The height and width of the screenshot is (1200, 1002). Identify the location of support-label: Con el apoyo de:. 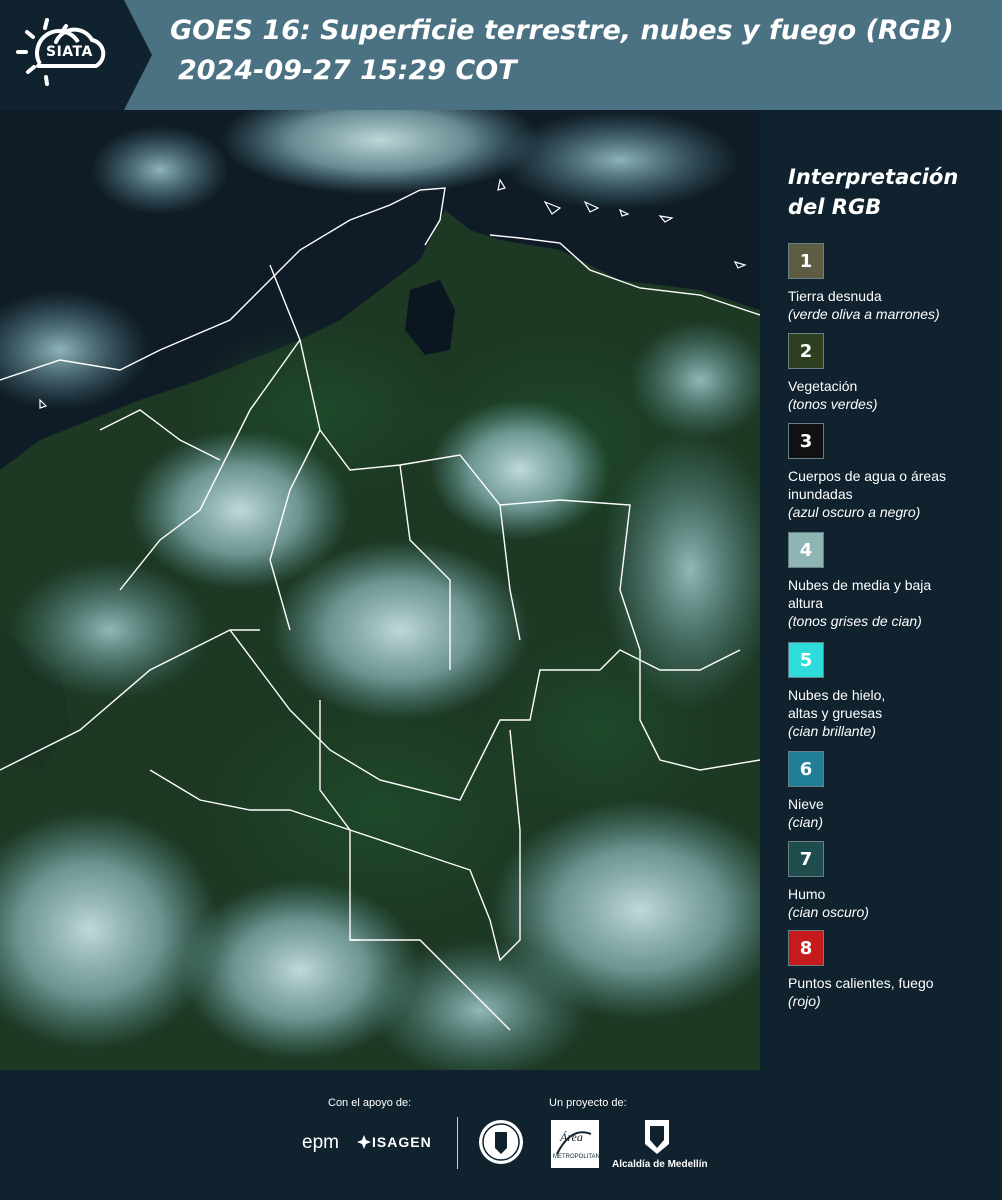
(370, 1103).